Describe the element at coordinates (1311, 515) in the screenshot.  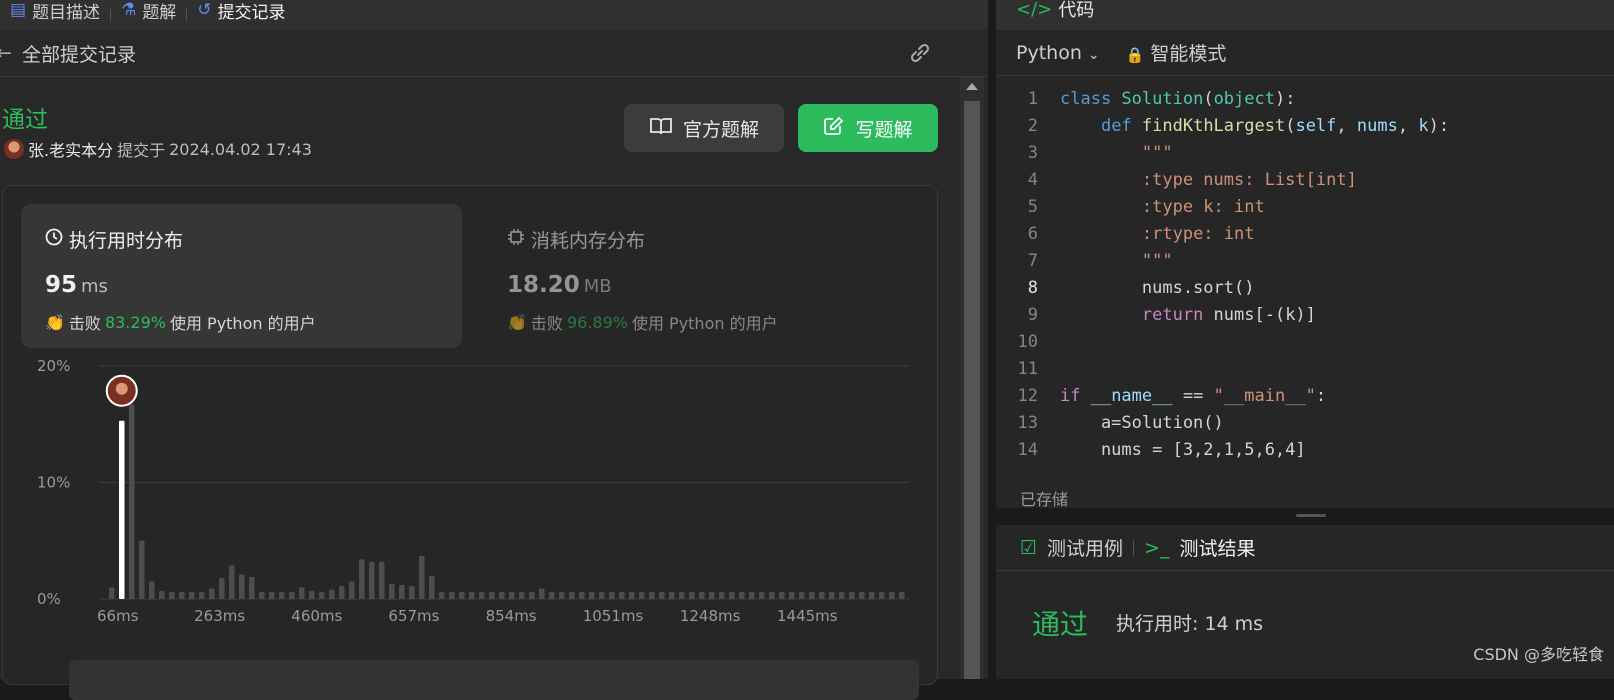
I see `resize-grip` at that location.